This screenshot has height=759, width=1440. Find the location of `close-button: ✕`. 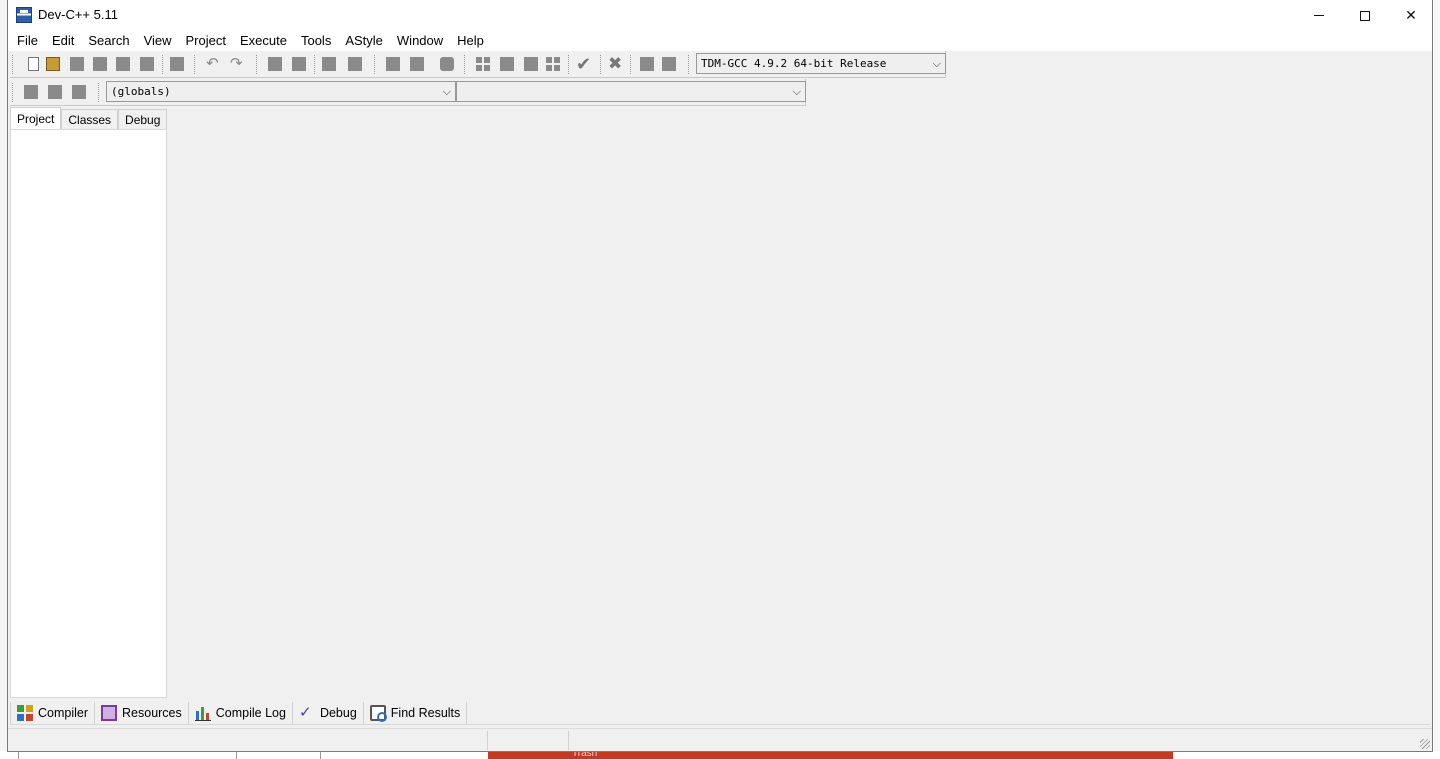

close-button: ✕ is located at coordinates (1411, 15).